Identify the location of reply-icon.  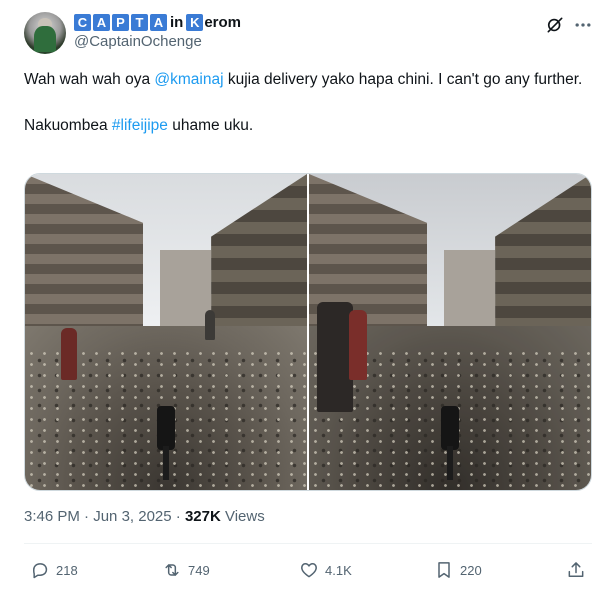
(40, 571).